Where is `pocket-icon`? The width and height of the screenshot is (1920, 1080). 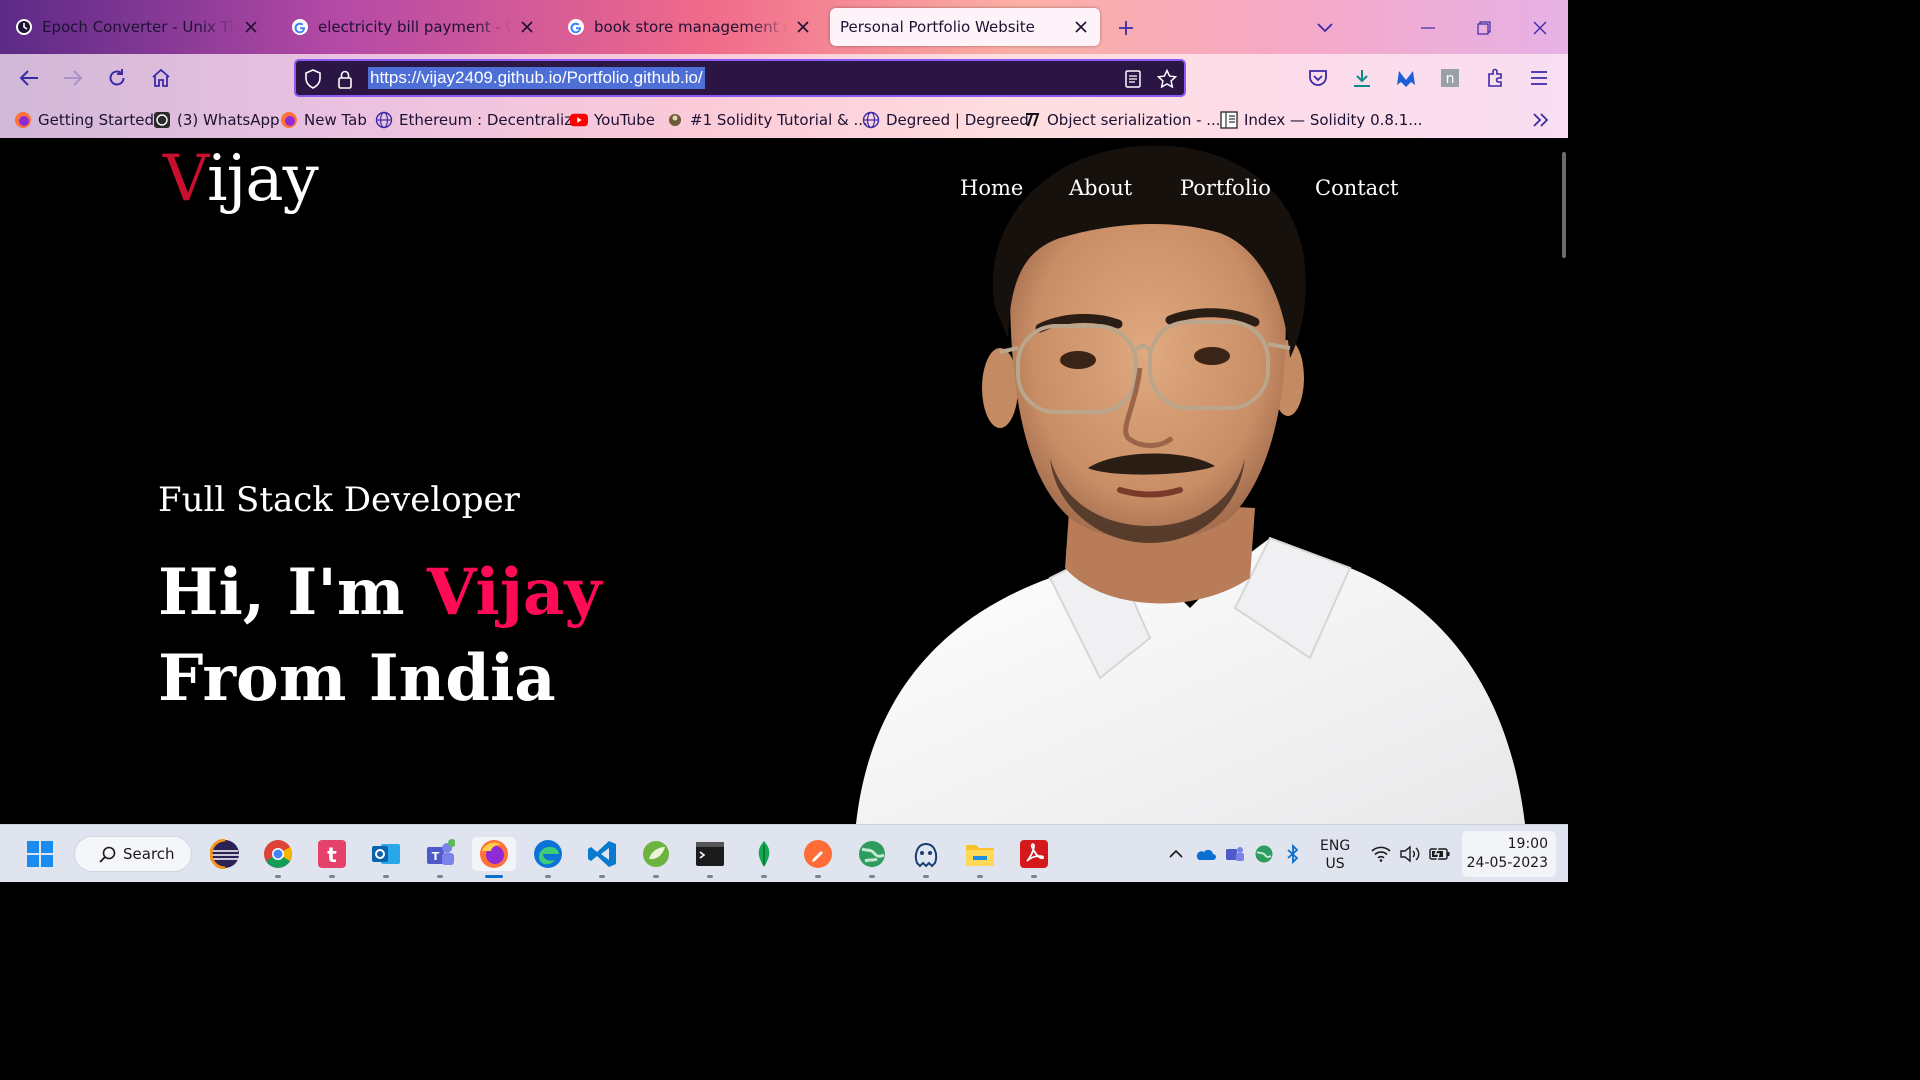
pocket-icon is located at coordinates (1318, 78).